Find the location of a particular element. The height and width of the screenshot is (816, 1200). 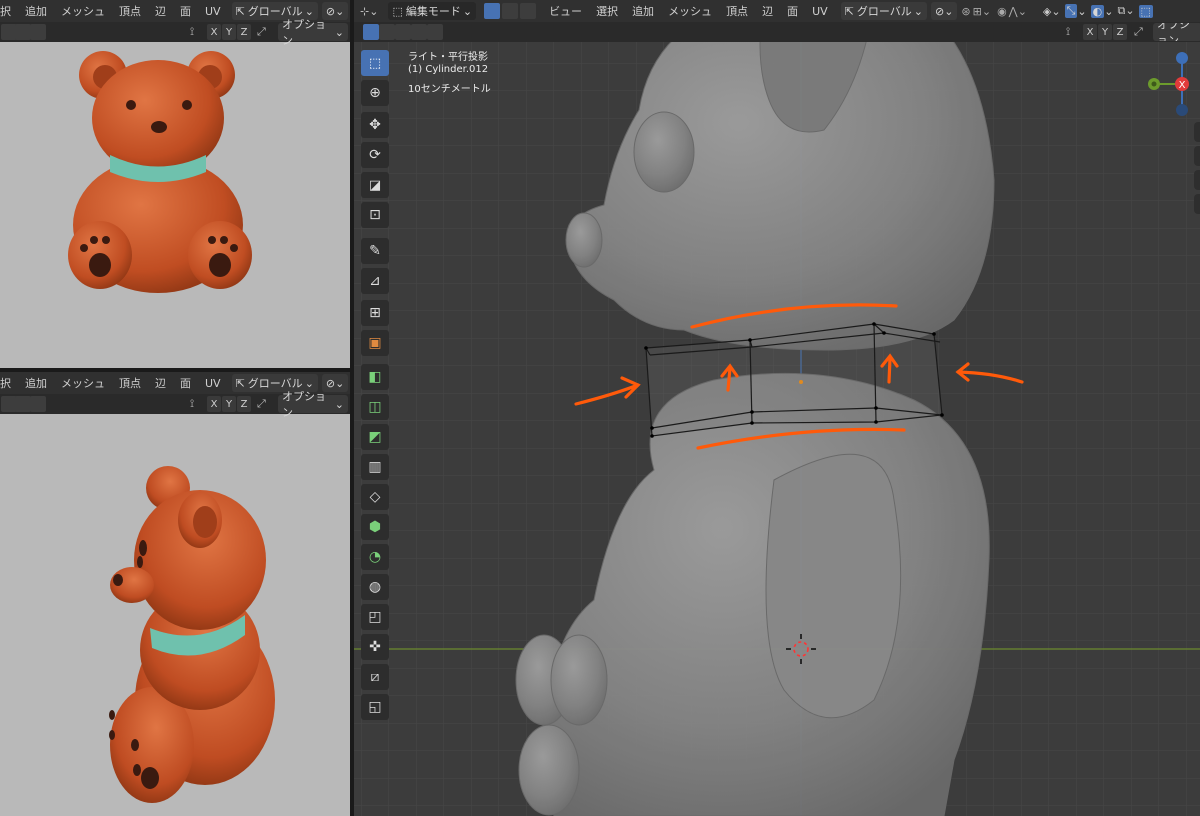

tool-shear: ⧄ is located at coordinates (375, 677).